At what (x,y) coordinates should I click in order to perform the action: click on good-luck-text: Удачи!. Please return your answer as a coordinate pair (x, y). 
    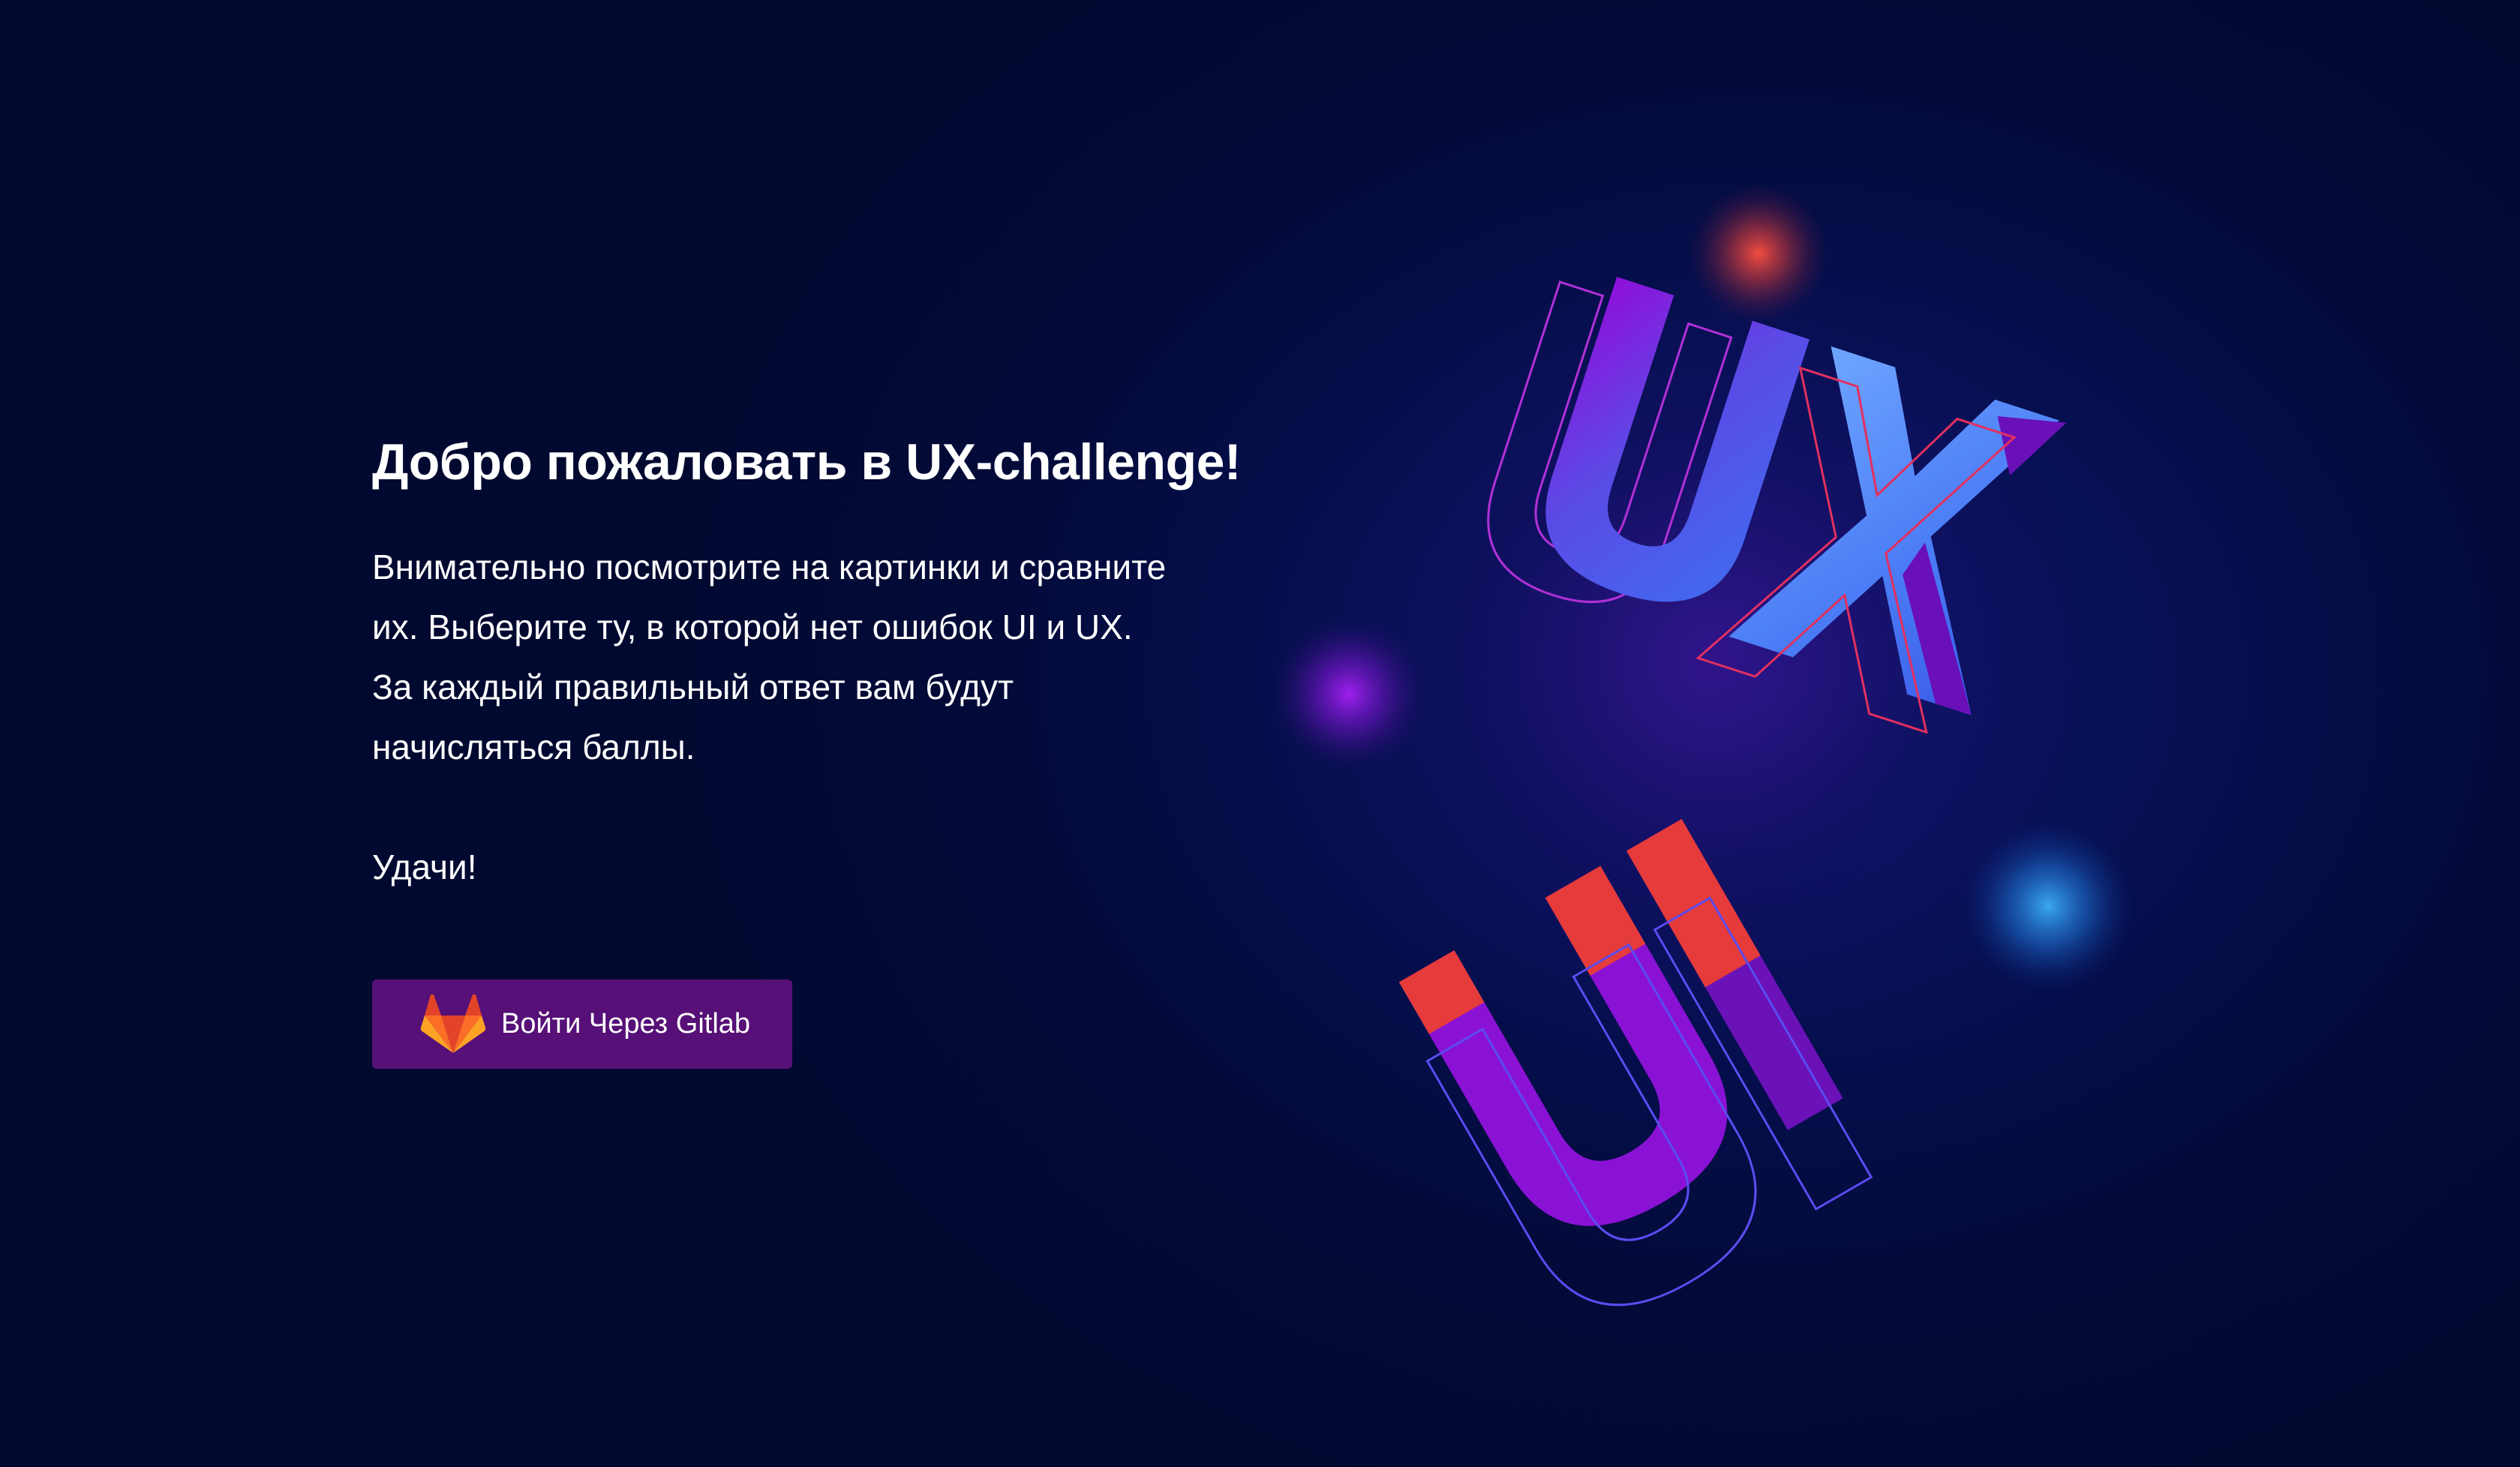
    Looking at the image, I should click on (424, 867).